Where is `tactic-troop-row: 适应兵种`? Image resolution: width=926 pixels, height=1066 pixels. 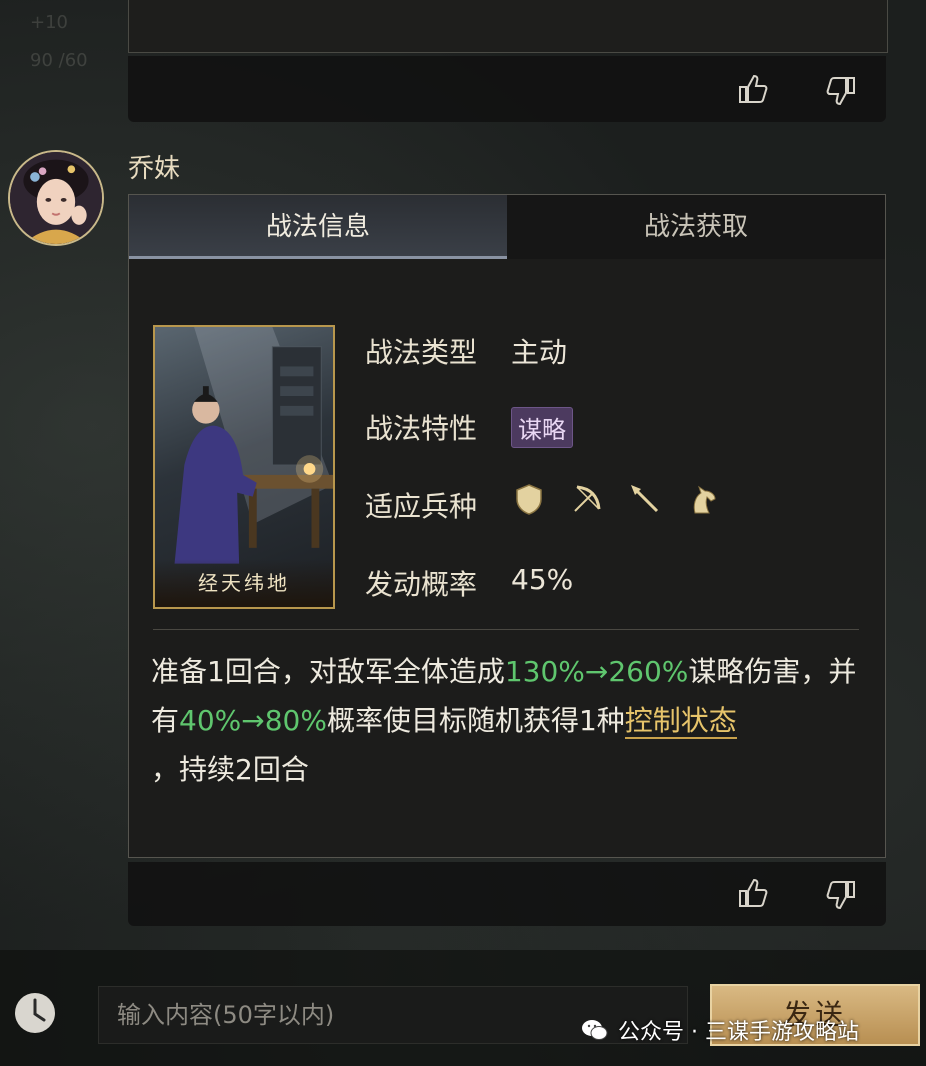
tactic-troop-row: 适应兵种 is located at coordinates (540, 504).